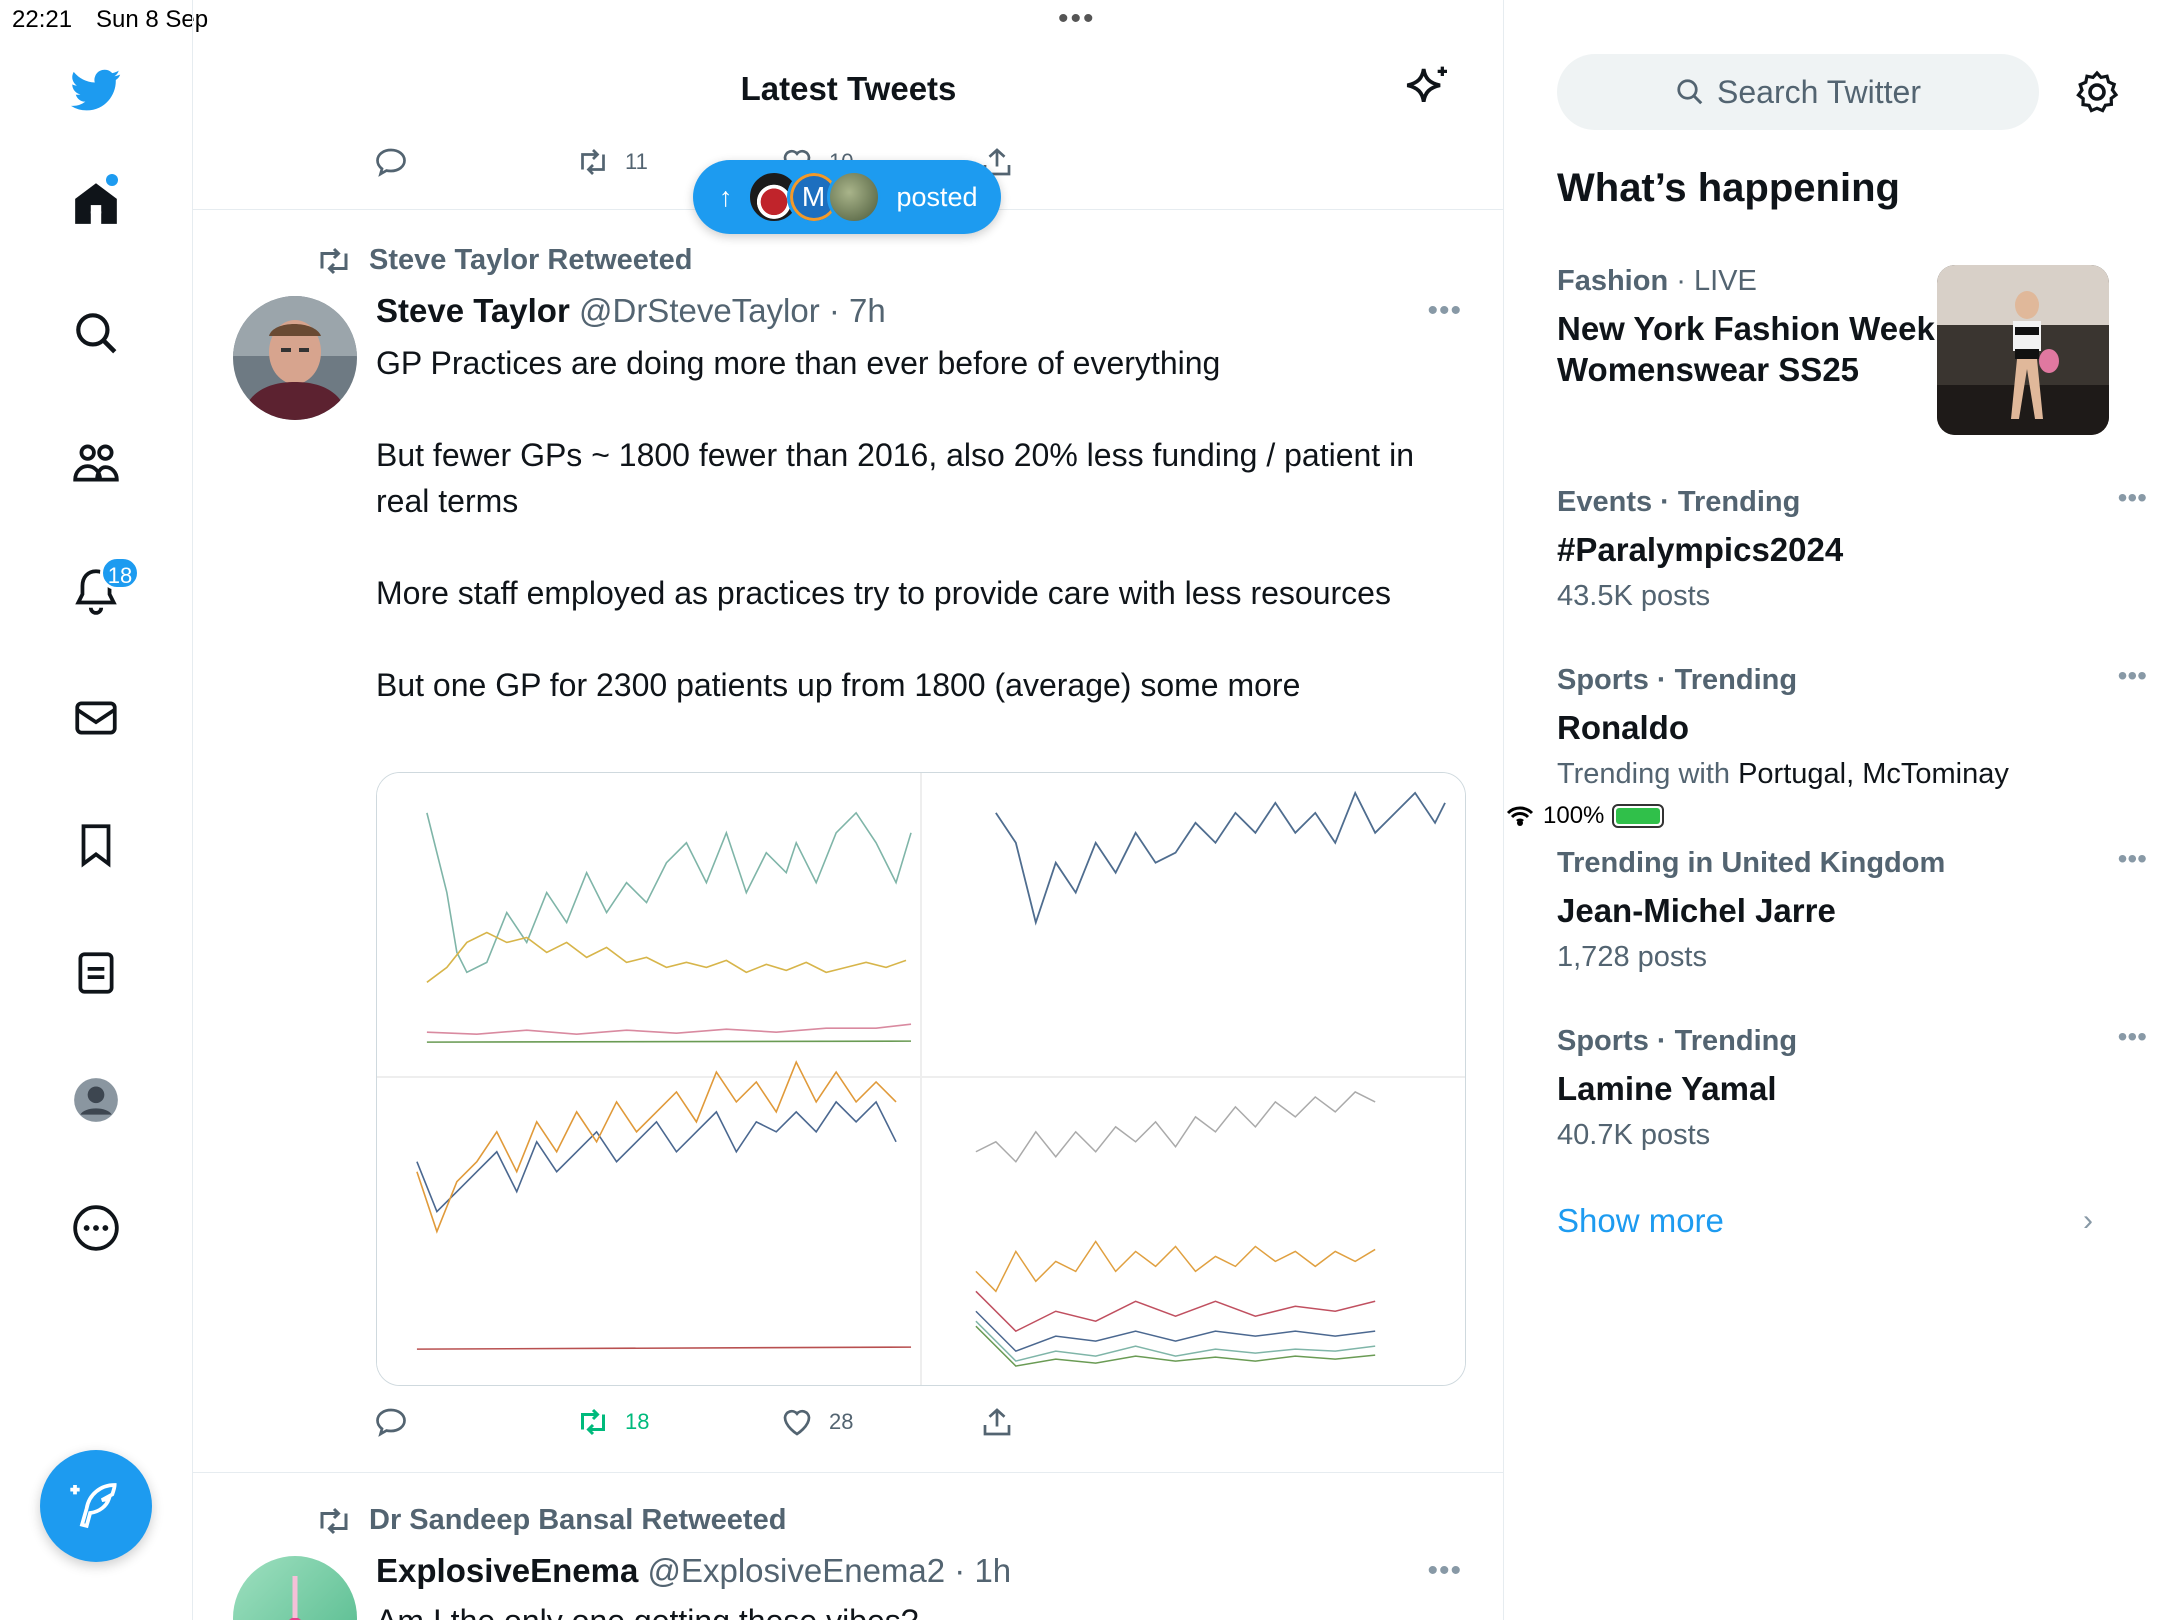 The image size is (2160, 1620). I want to click on trend-context: Trending with Portugal, McTominay, so click(1837, 774).